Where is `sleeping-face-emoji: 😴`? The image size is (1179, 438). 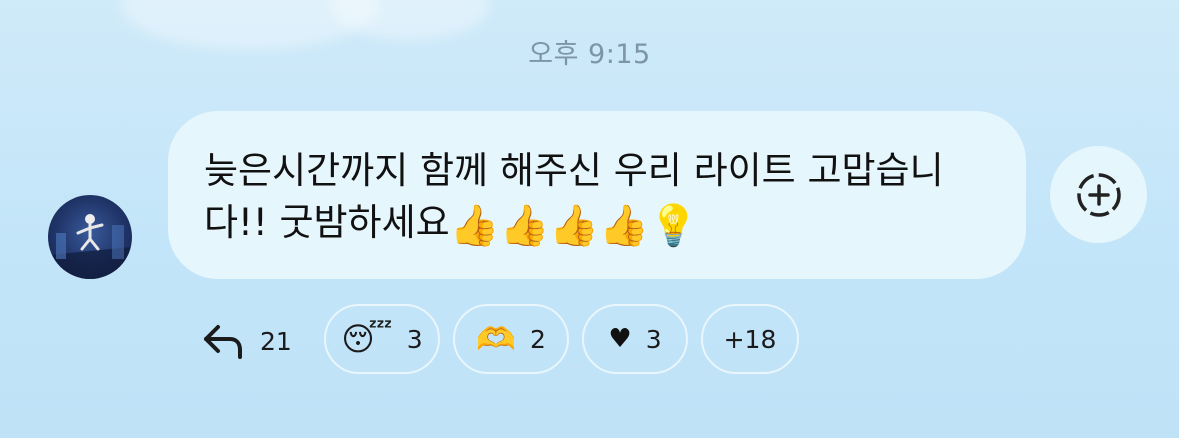 sleeping-face-emoji: 😴 is located at coordinates (367, 339).